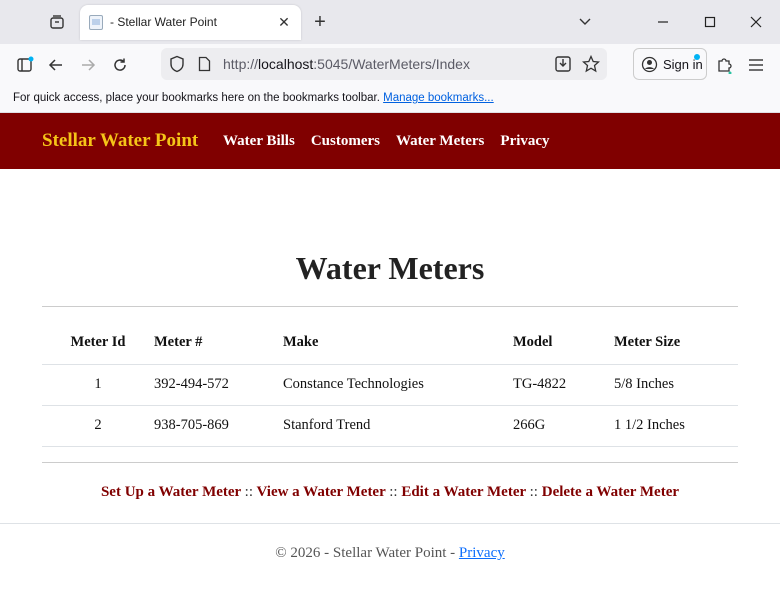 This screenshot has height=601, width=780. What do you see at coordinates (98, 426) in the screenshot?
I see `cell-meter-id: 2` at bounding box center [98, 426].